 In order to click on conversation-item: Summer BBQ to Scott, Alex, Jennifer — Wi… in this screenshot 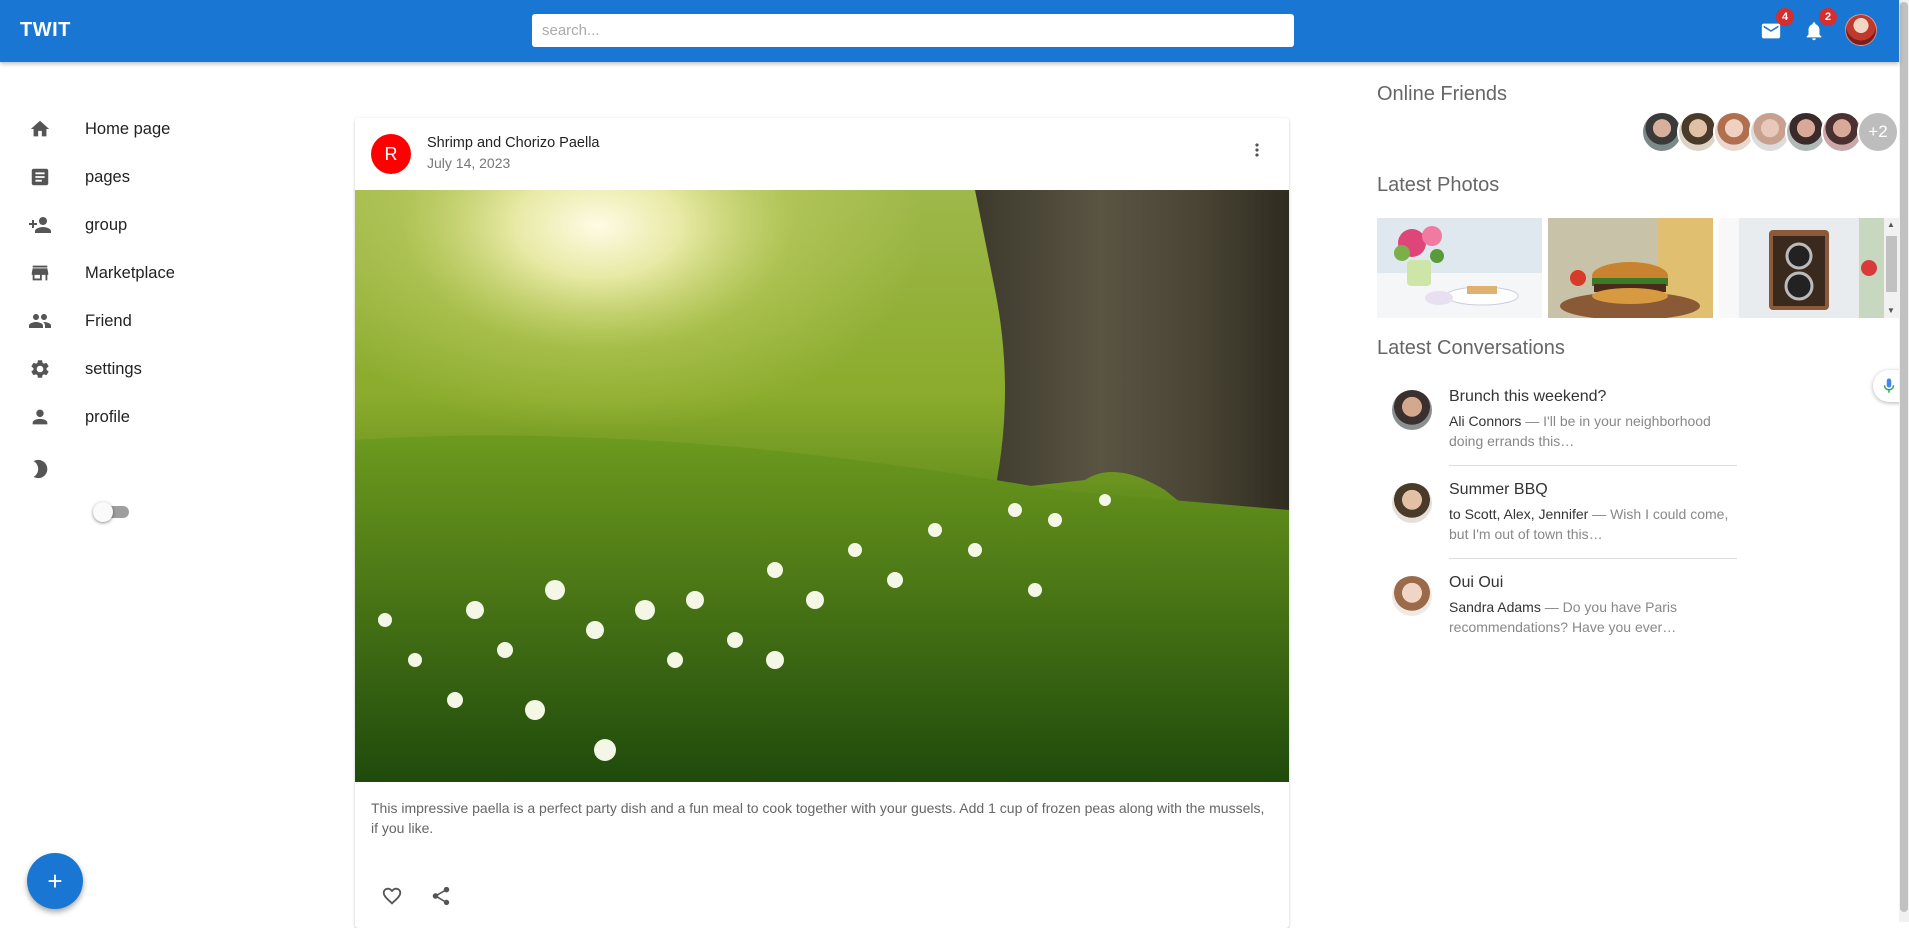, I will do `click(1565, 512)`.